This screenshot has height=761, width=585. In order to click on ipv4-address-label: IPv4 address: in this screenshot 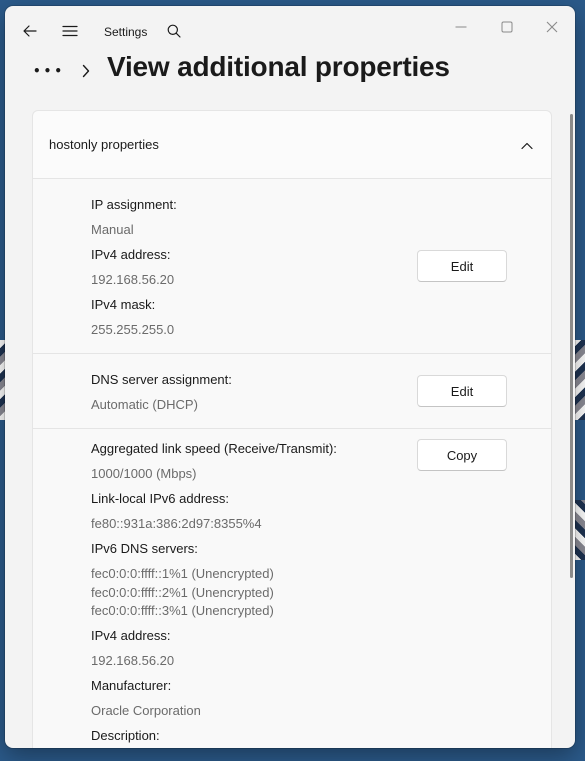, I will do `click(131, 254)`.